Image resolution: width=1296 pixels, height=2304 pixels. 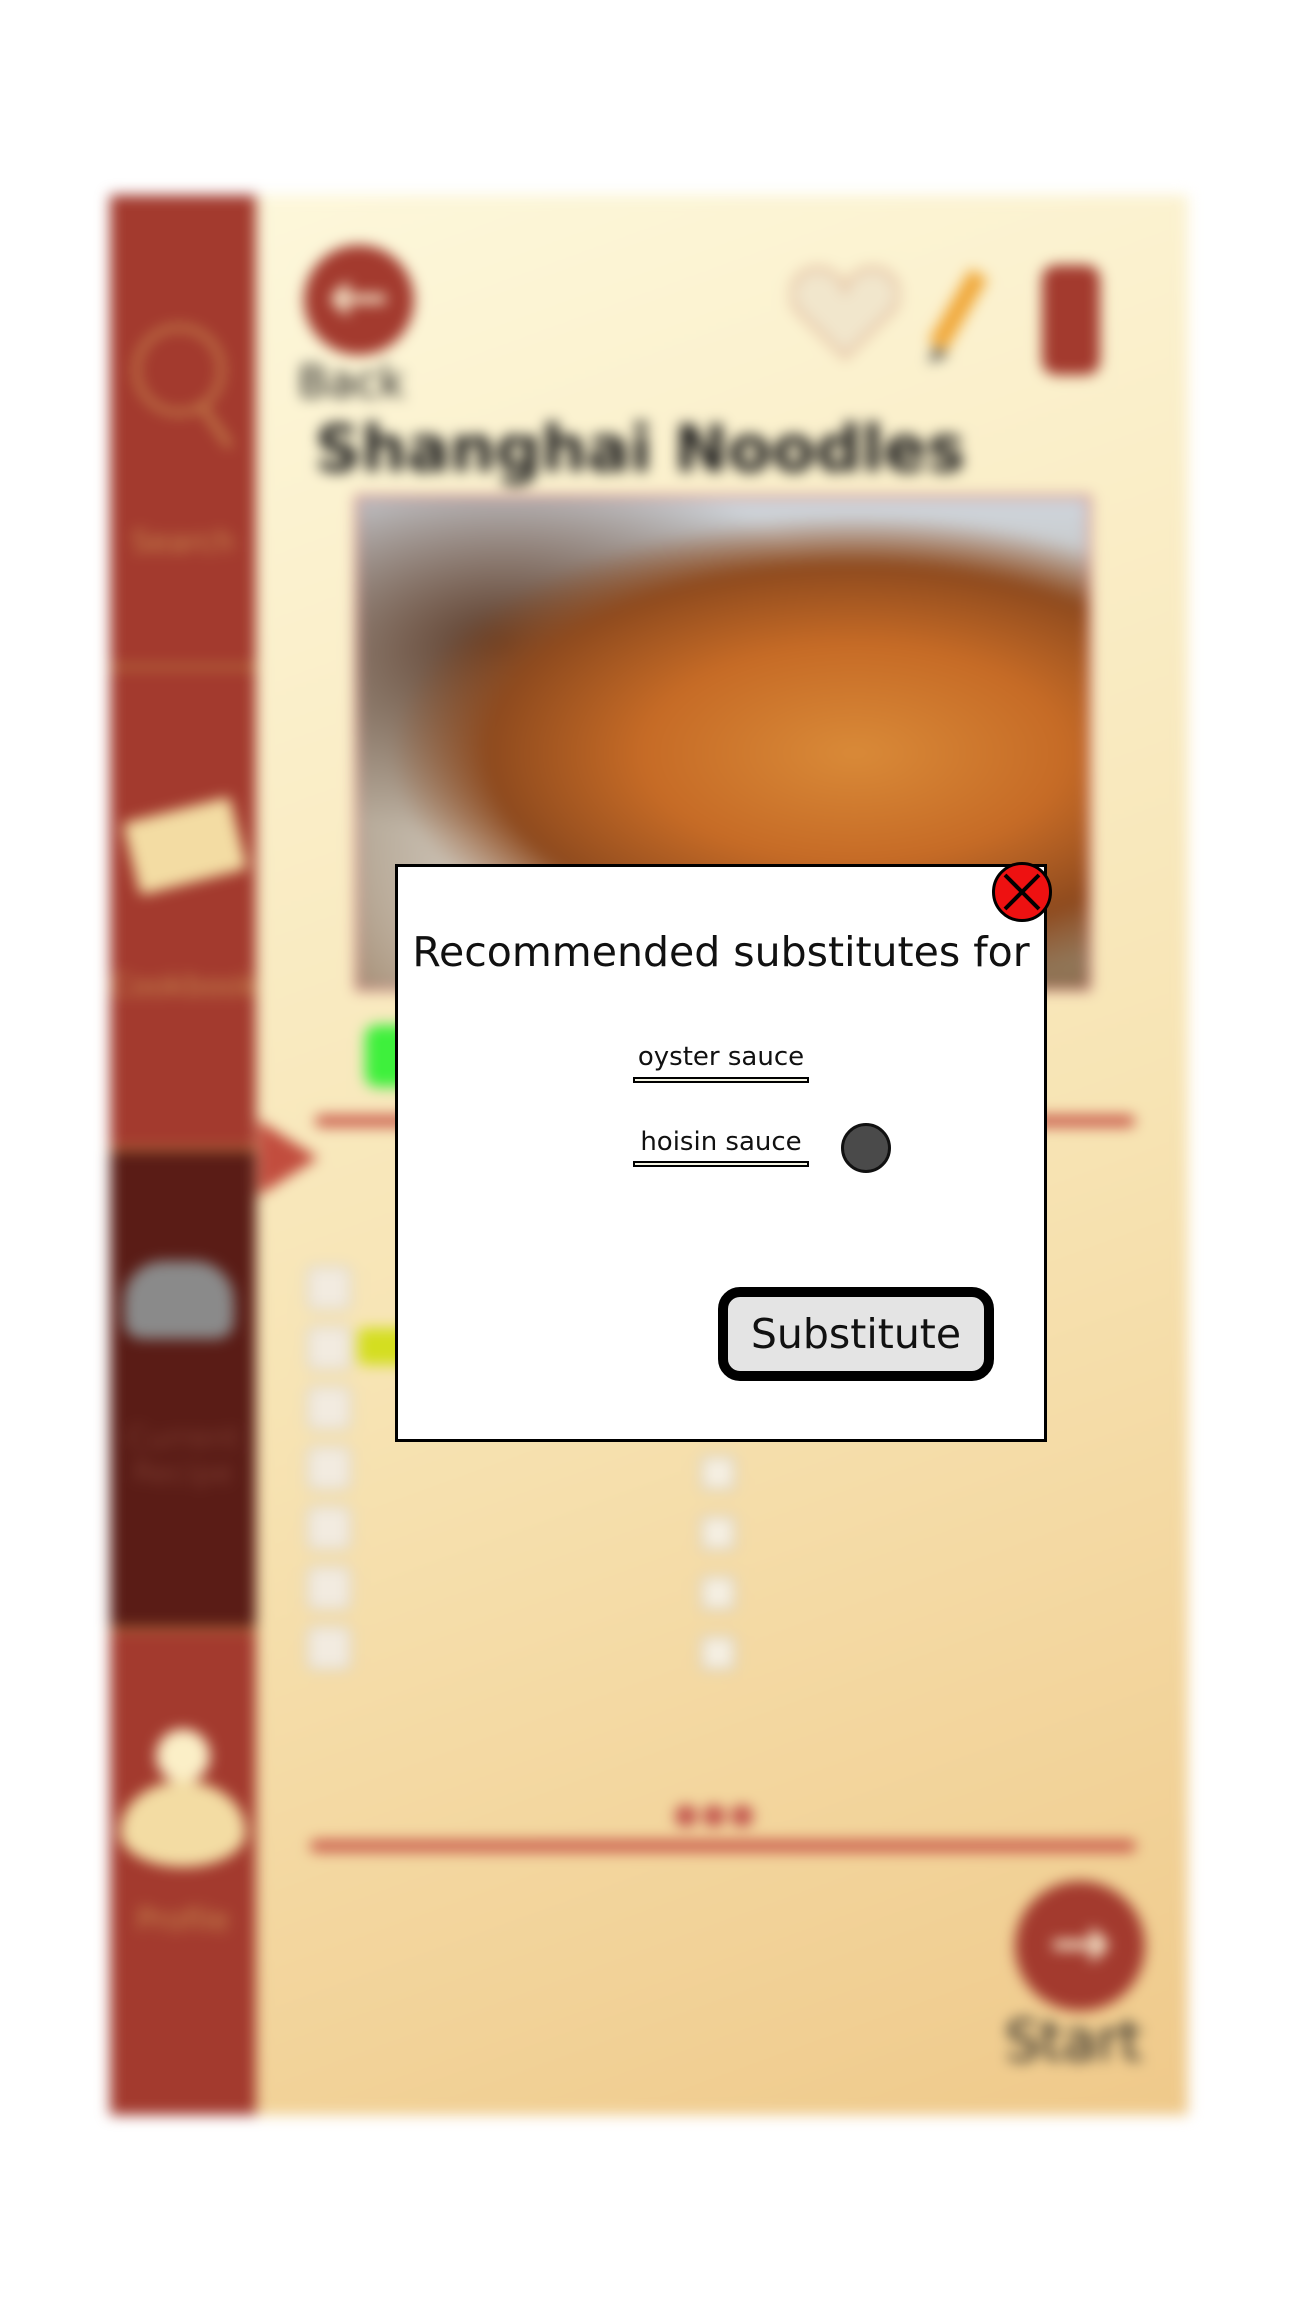 What do you see at coordinates (721, 952) in the screenshot?
I see `dialog-heading: Recommended substitutes for` at bounding box center [721, 952].